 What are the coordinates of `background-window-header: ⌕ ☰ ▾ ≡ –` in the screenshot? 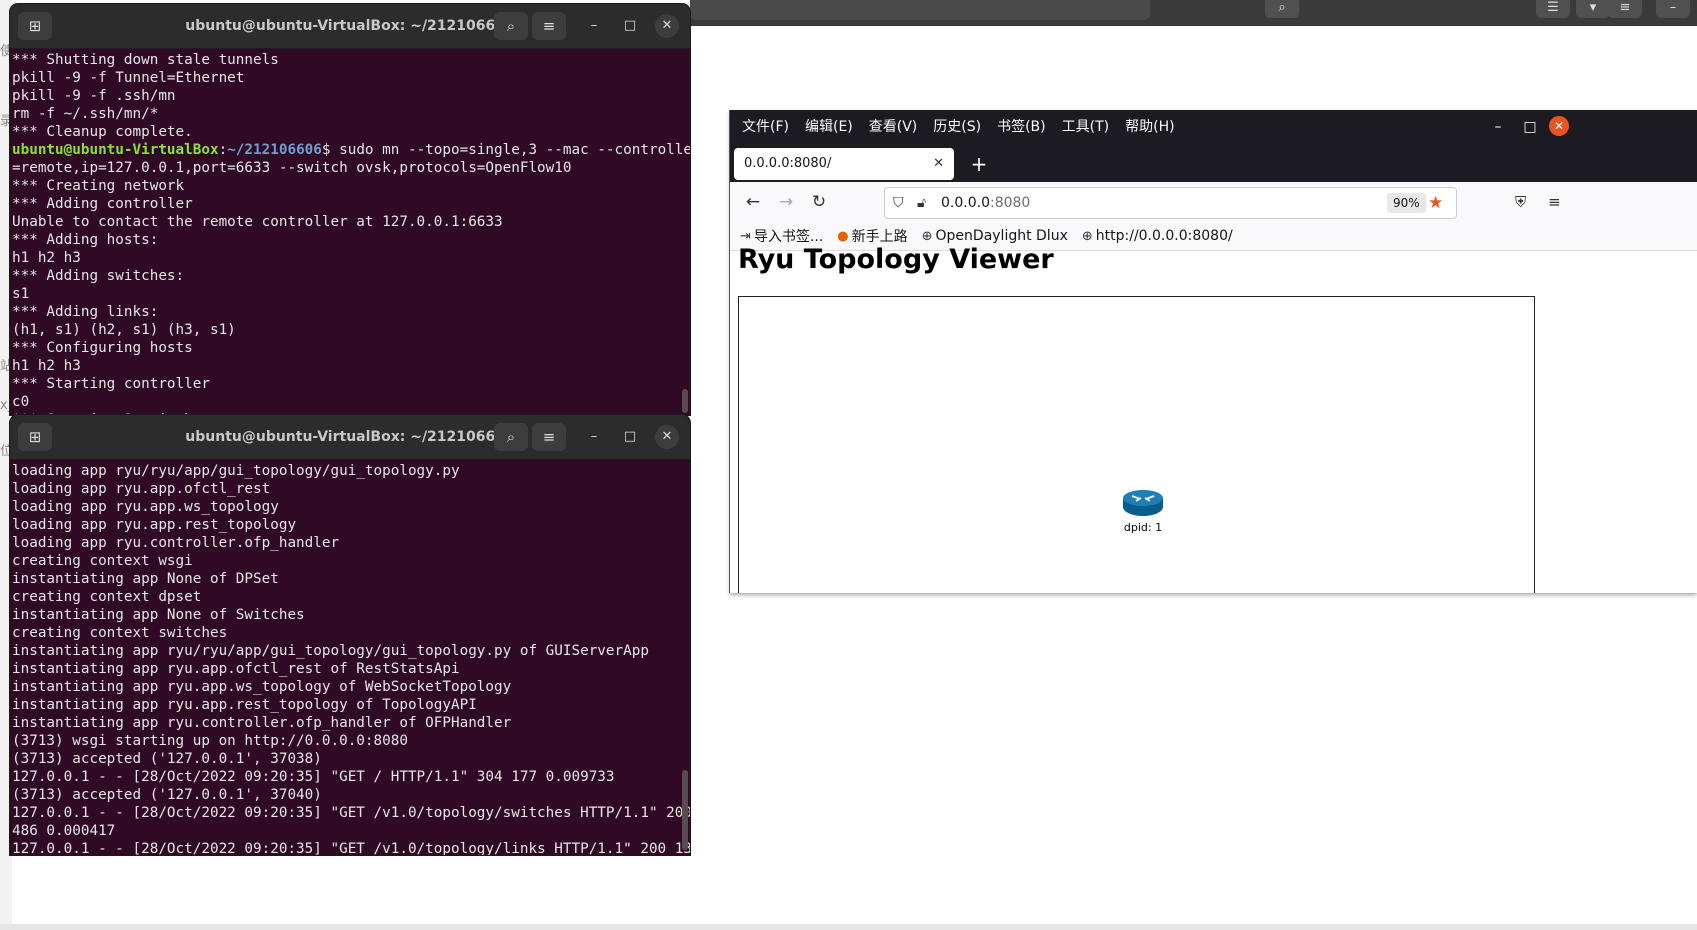 It's located at (1193, 13).